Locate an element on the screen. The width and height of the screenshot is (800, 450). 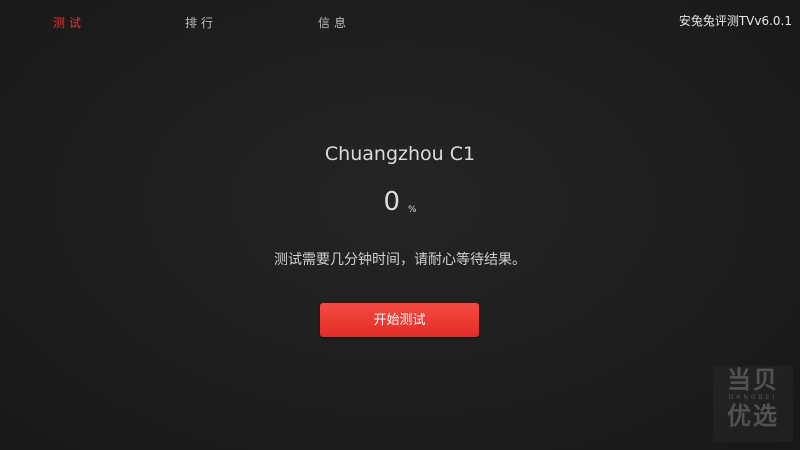
watermark-middle-text: DANGBEI is located at coordinates (753, 397).